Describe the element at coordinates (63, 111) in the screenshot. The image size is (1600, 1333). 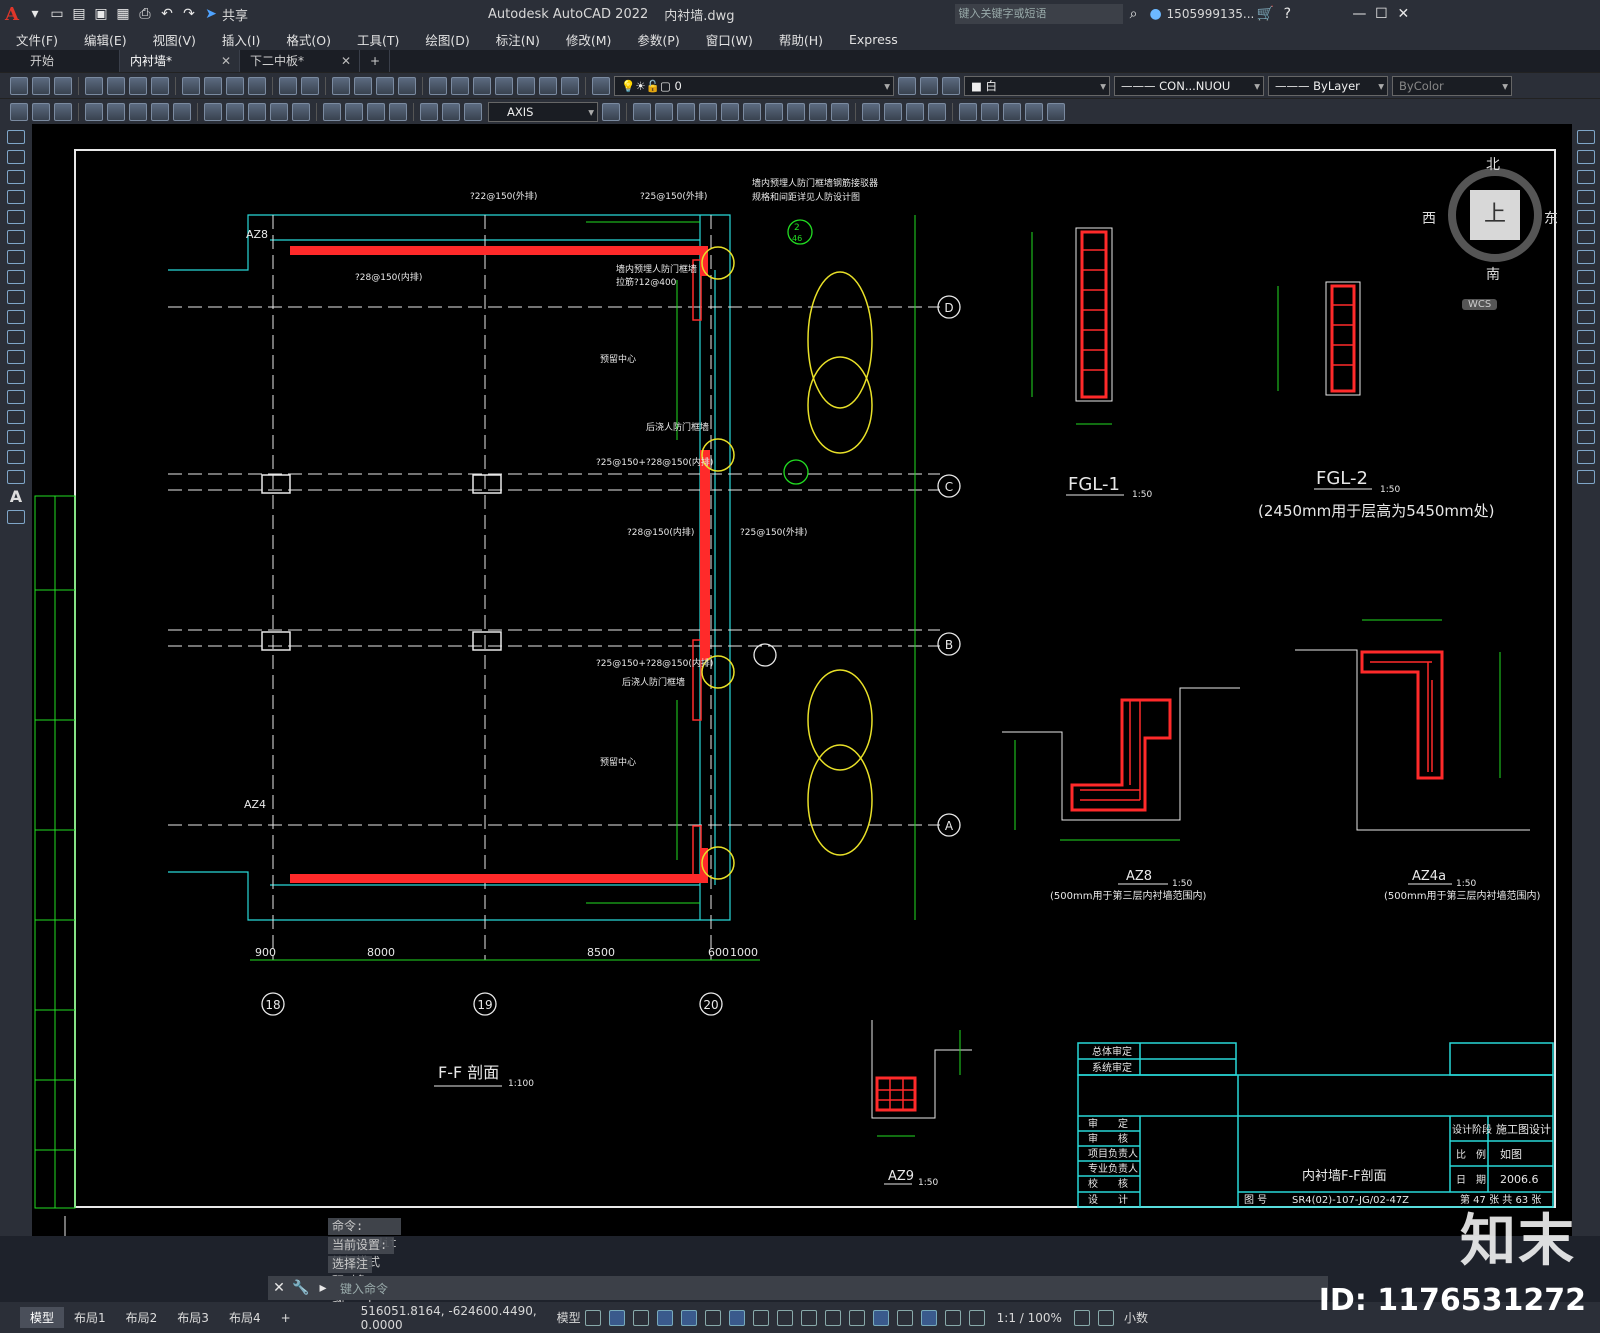
I see `dim-arc-icon` at that location.